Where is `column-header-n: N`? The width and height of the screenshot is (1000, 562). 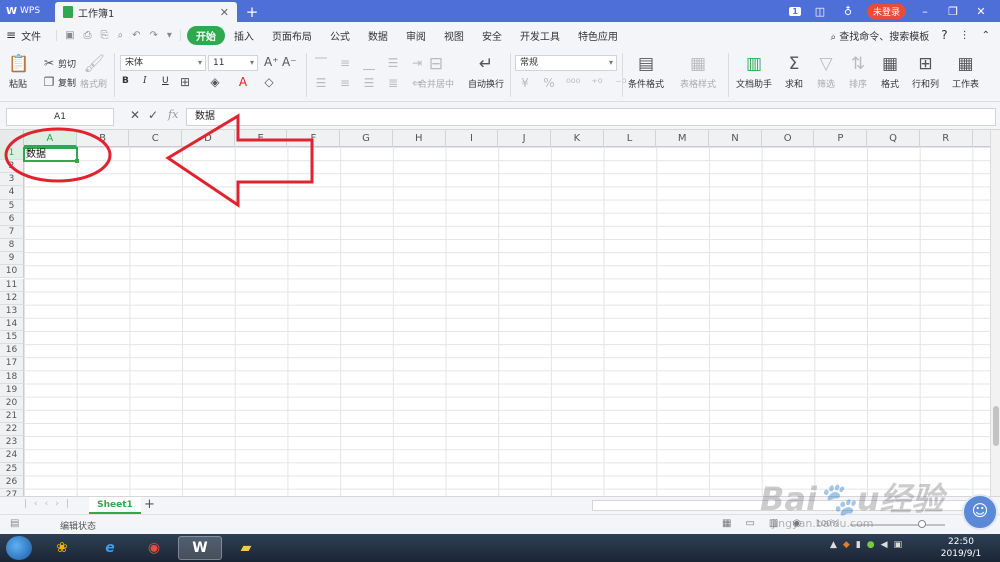 column-header-n: N is located at coordinates (735, 138).